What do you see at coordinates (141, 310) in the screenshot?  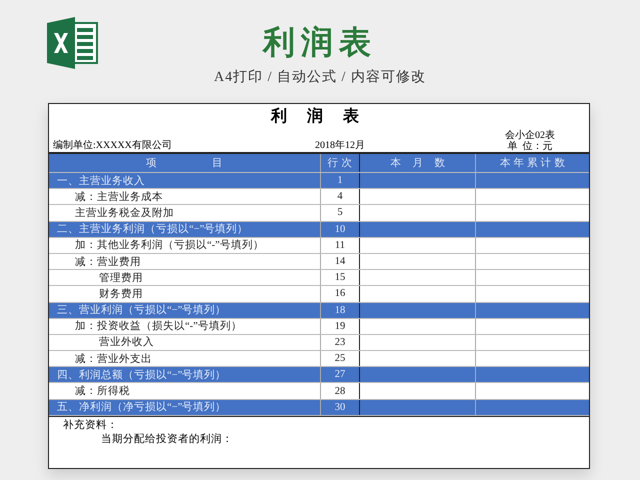 I see `item-cell: 三、营业利润（亏损以“−”号填列）` at bounding box center [141, 310].